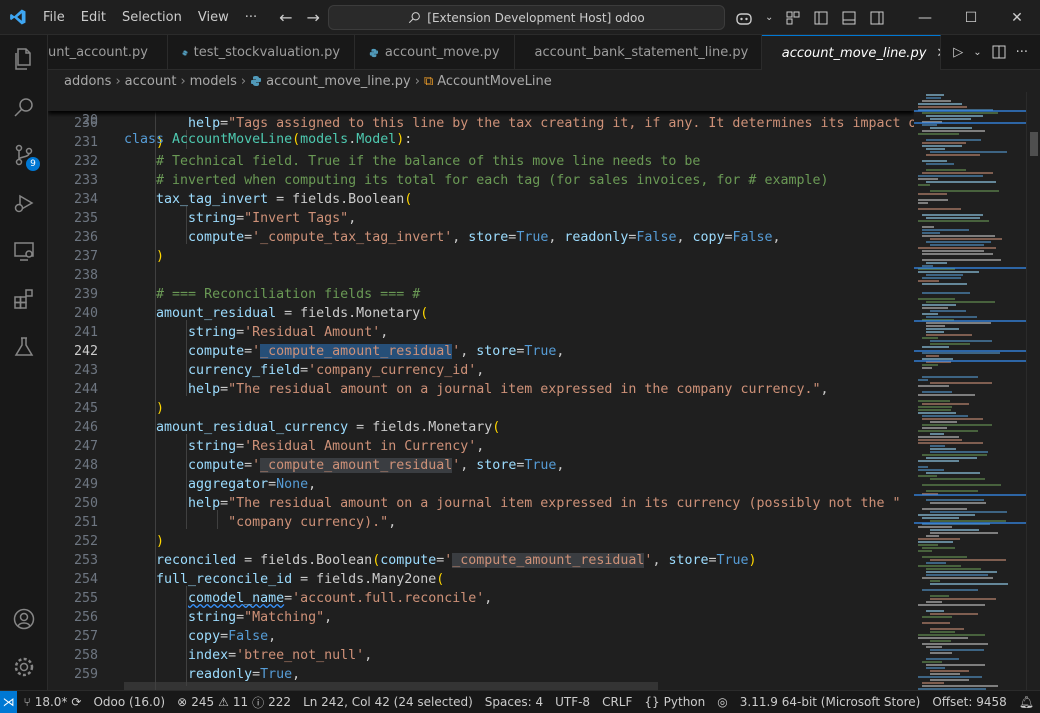 This screenshot has height=713, width=1040. What do you see at coordinates (85, 408) in the screenshot?
I see `line-number: 245` at bounding box center [85, 408].